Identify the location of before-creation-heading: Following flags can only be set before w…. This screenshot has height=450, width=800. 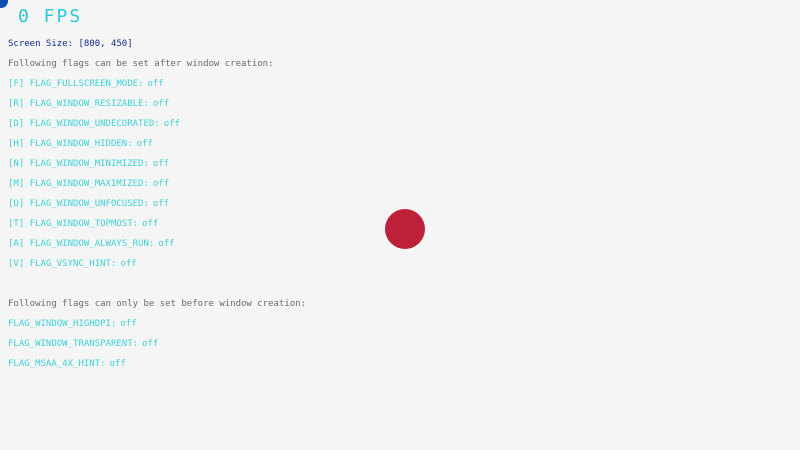
(157, 304).